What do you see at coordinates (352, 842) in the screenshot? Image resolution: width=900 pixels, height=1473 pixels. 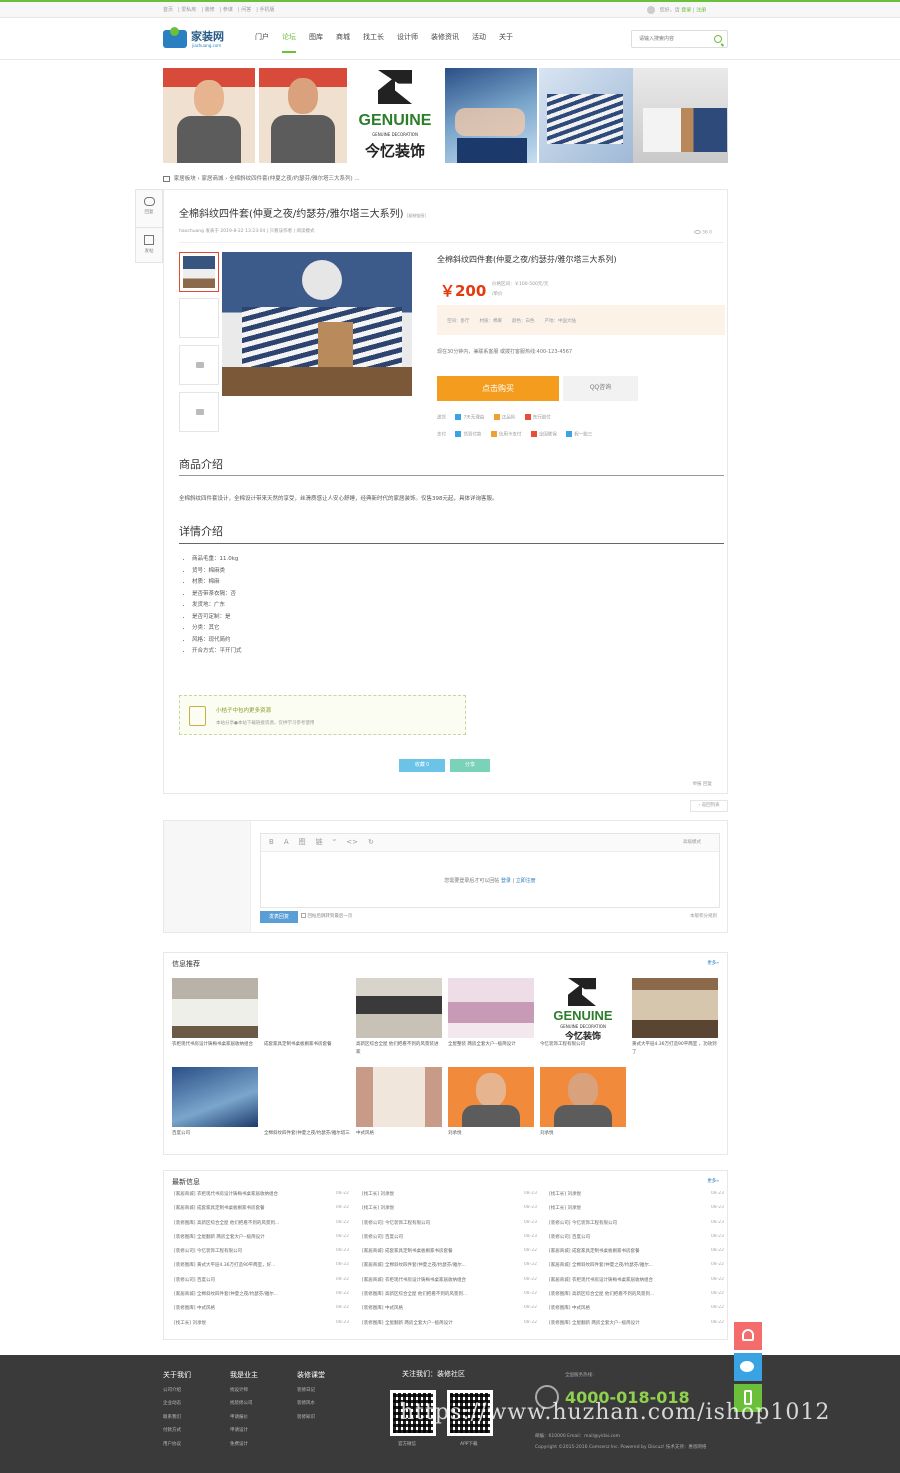 I see `code-icon: <>` at bounding box center [352, 842].